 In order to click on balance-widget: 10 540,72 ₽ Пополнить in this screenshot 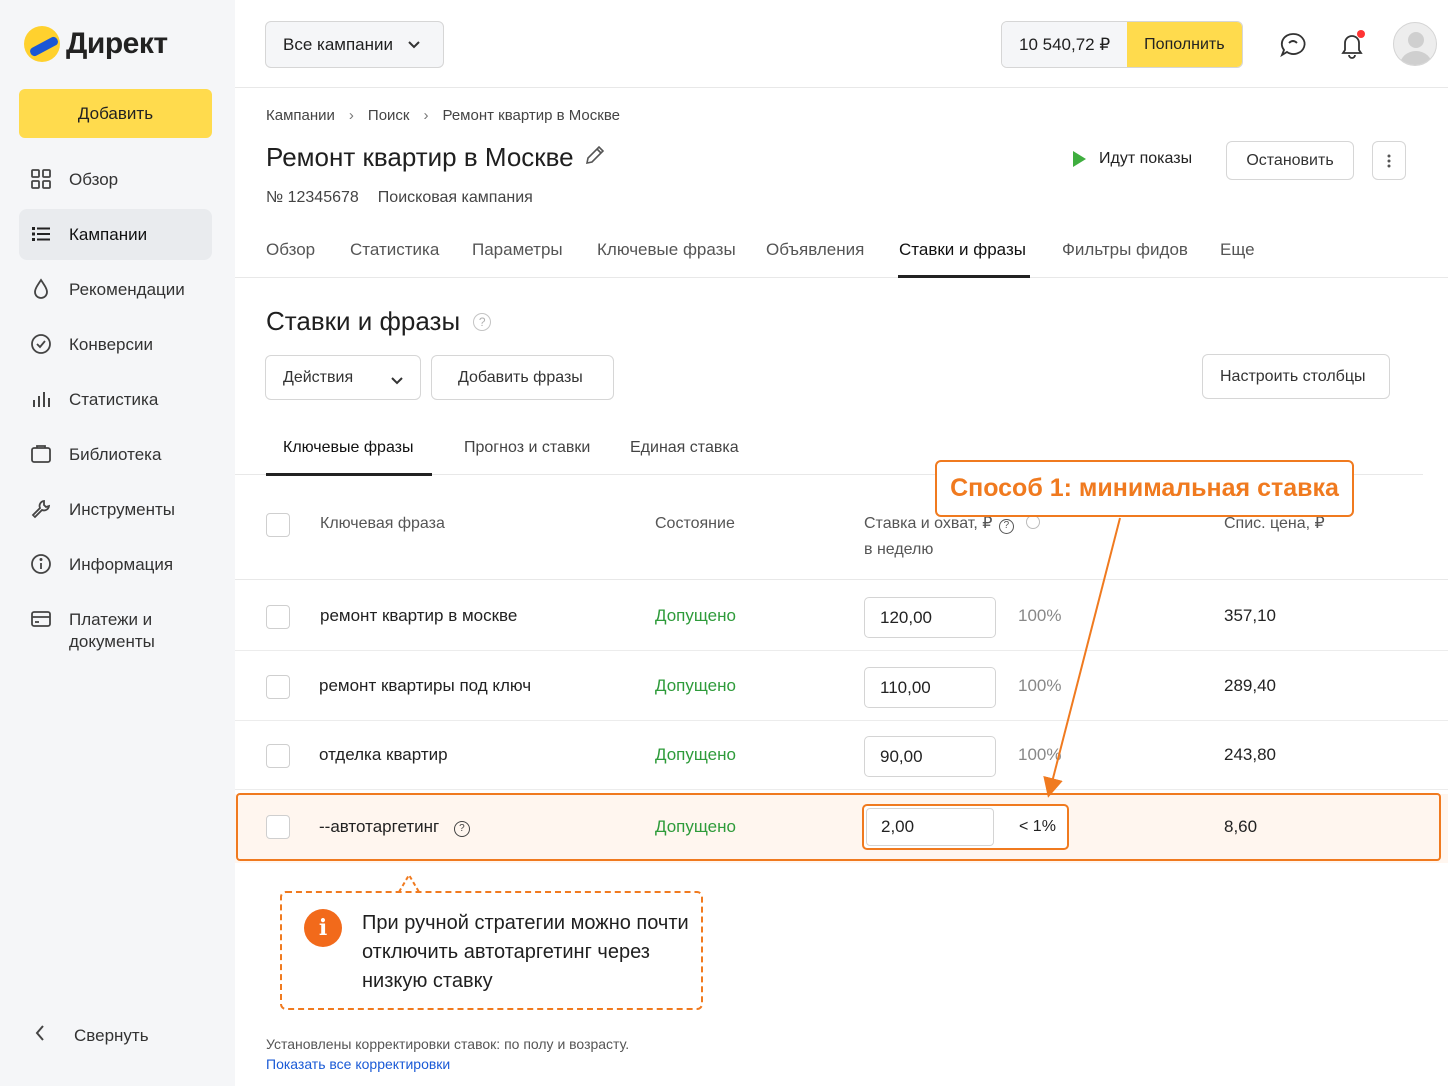, I will do `click(1122, 44)`.